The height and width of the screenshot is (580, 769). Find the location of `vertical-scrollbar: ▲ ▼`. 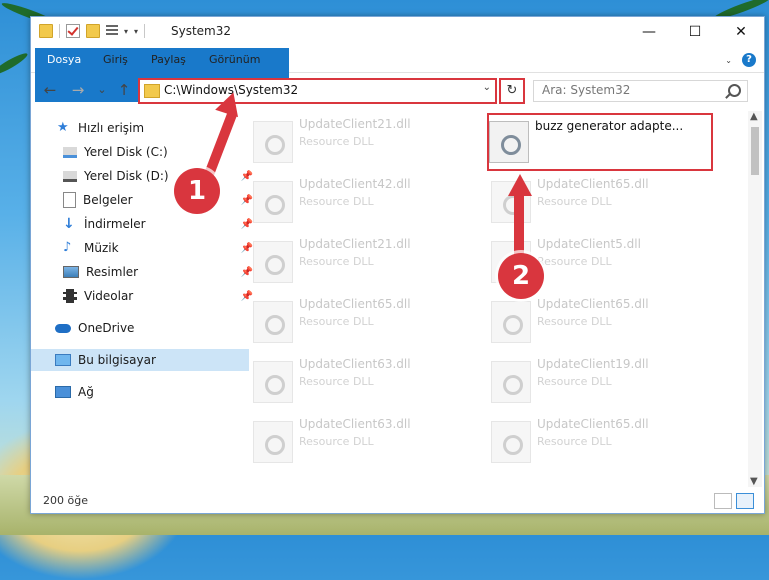

vertical-scrollbar: ▲ ▼ is located at coordinates (755, 299).